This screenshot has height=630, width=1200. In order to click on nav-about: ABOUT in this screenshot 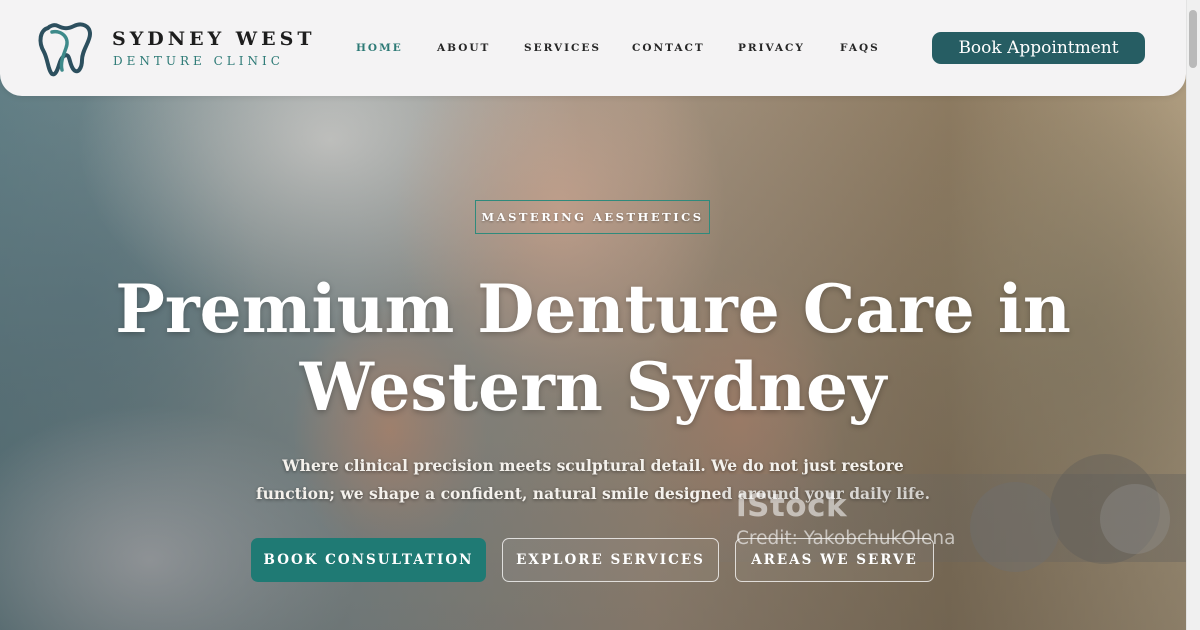, I will do `click(463, 48)`.